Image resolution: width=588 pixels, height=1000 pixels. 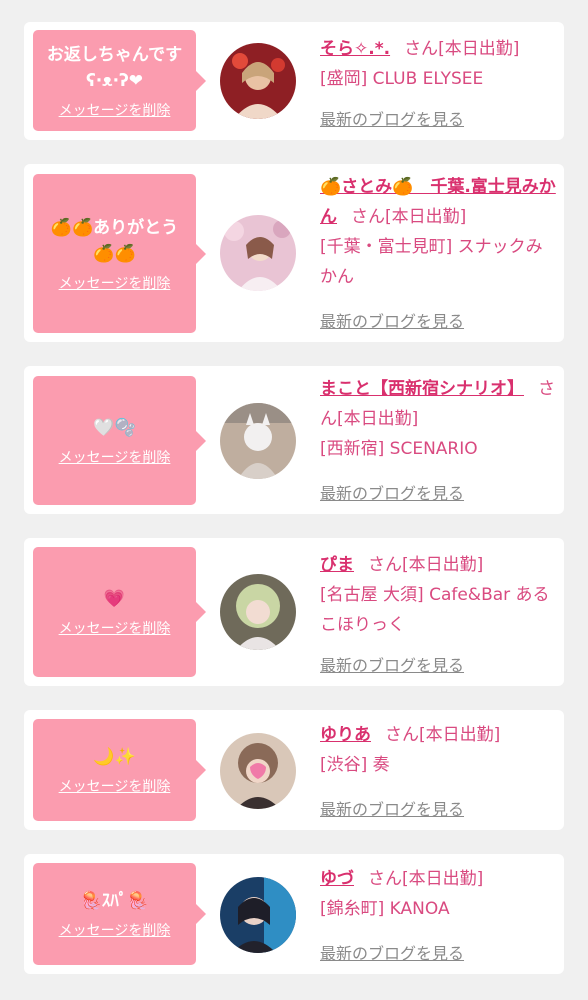 I want to click on shop-area: [千葉・富士見町], so click(x=386, y=247).